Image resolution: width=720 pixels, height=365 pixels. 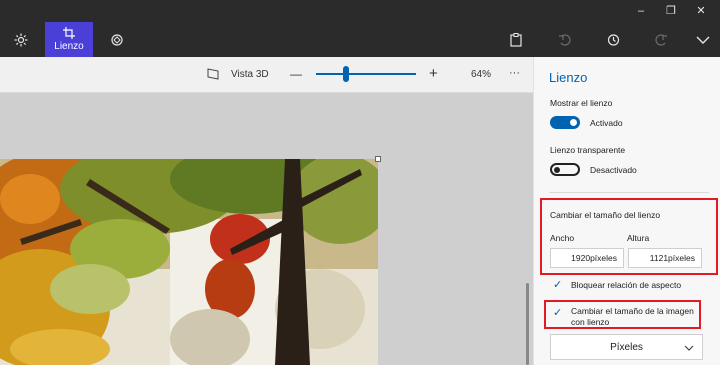 What do you see at coordinates (671, 11) in the screenshot?
I see `restore-icon: ❐` at bounding box center [671, 11].